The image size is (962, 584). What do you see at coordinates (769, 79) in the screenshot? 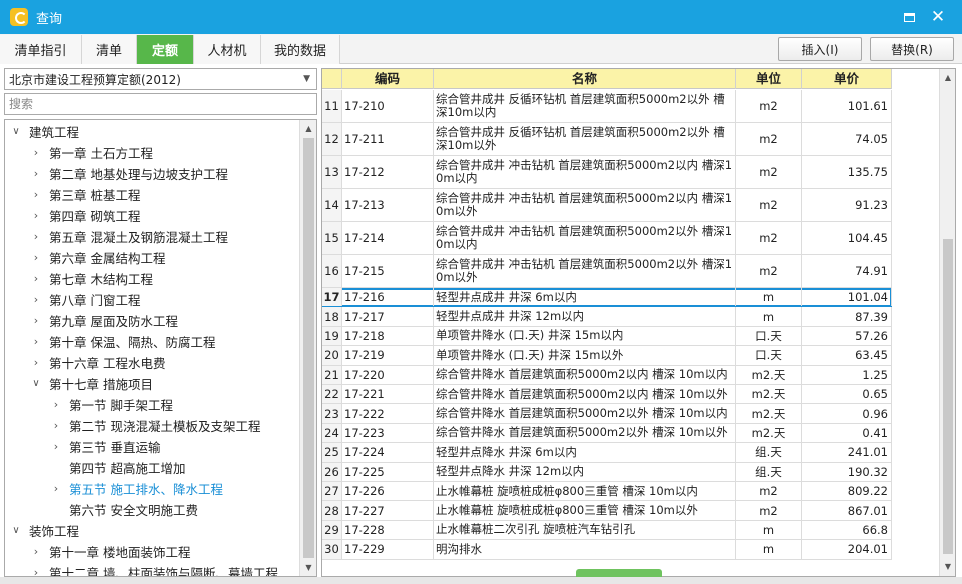
I see `header-unit: 单位` at bounding box center [769, 79].